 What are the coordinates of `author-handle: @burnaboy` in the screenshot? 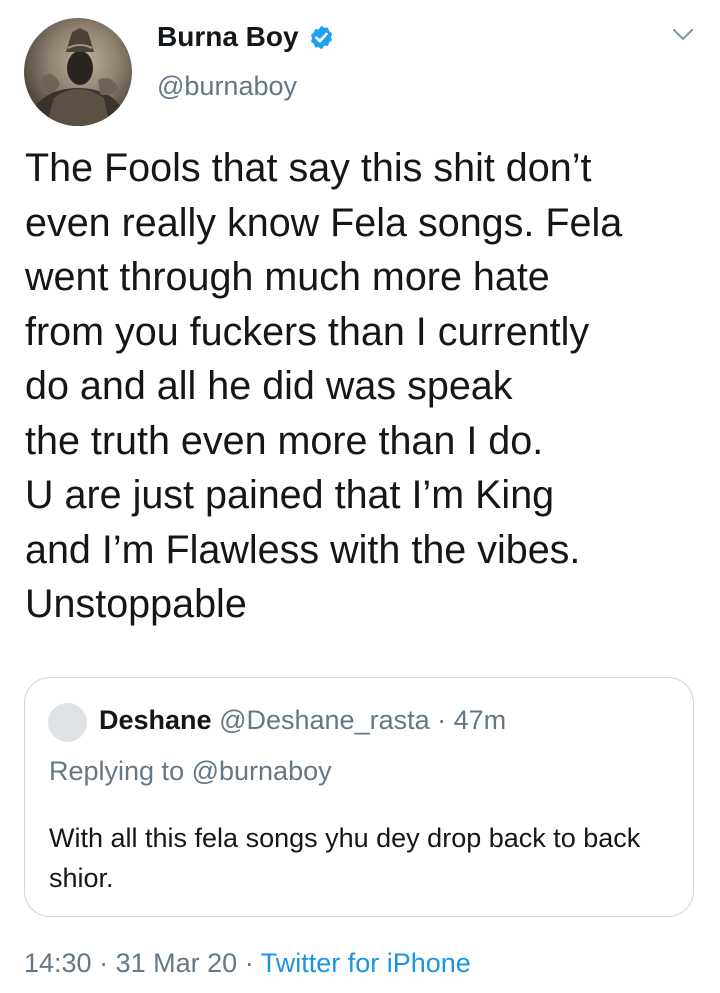 It's located at (227, 86).